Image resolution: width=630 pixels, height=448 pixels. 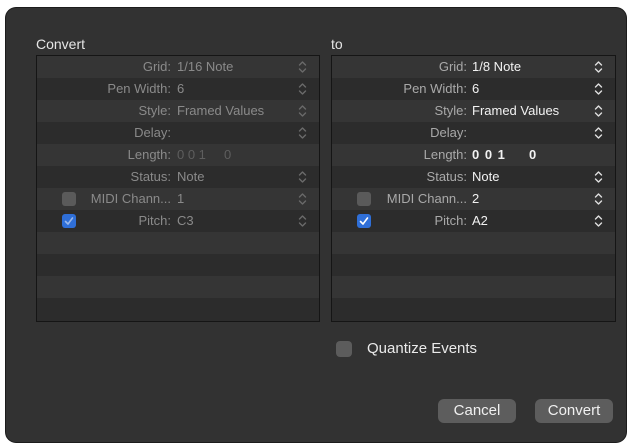 I want to click on grid-value: 1/8 Note, so click(x=496, y=67).